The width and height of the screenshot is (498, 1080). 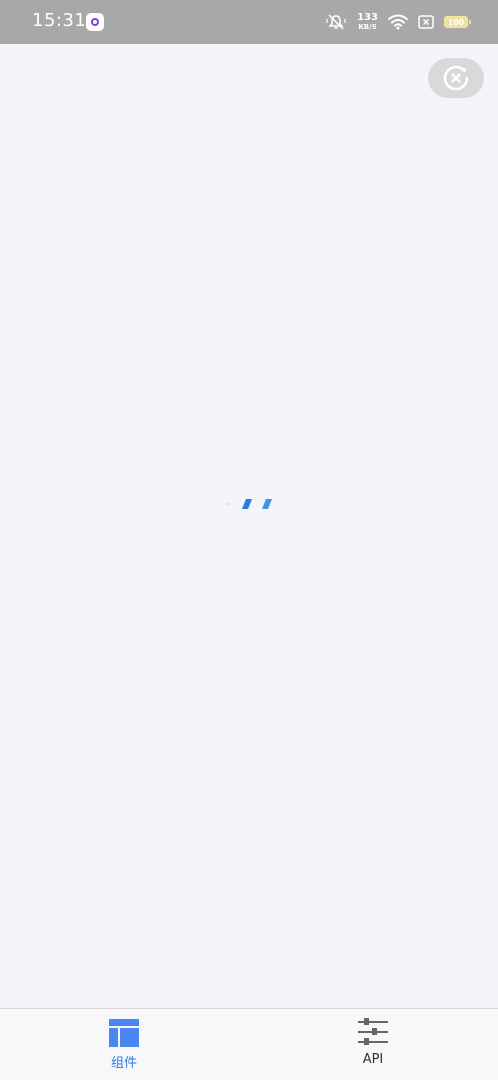 What do you see at coordinates (373, 1059) in the screenshot?
I see `tab-label-api: API` at bounding box center [373, 1059].